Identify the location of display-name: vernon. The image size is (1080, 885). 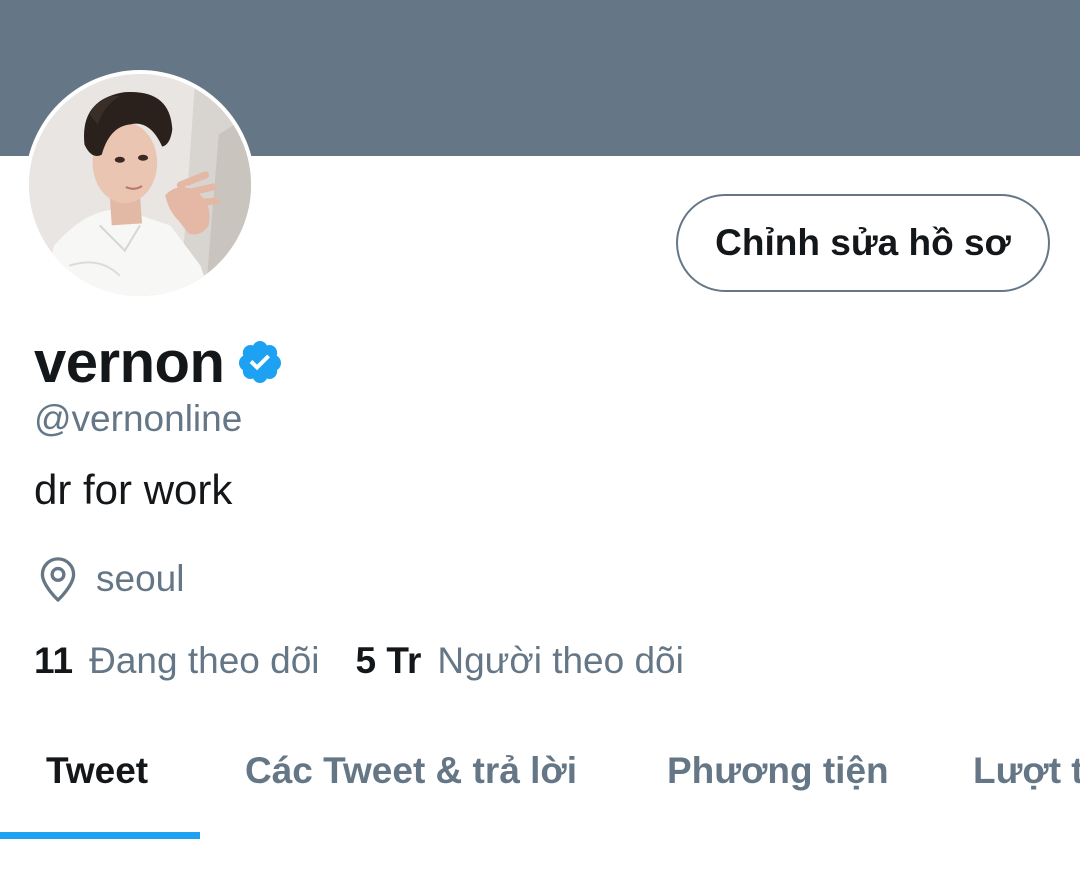
(129, 362).